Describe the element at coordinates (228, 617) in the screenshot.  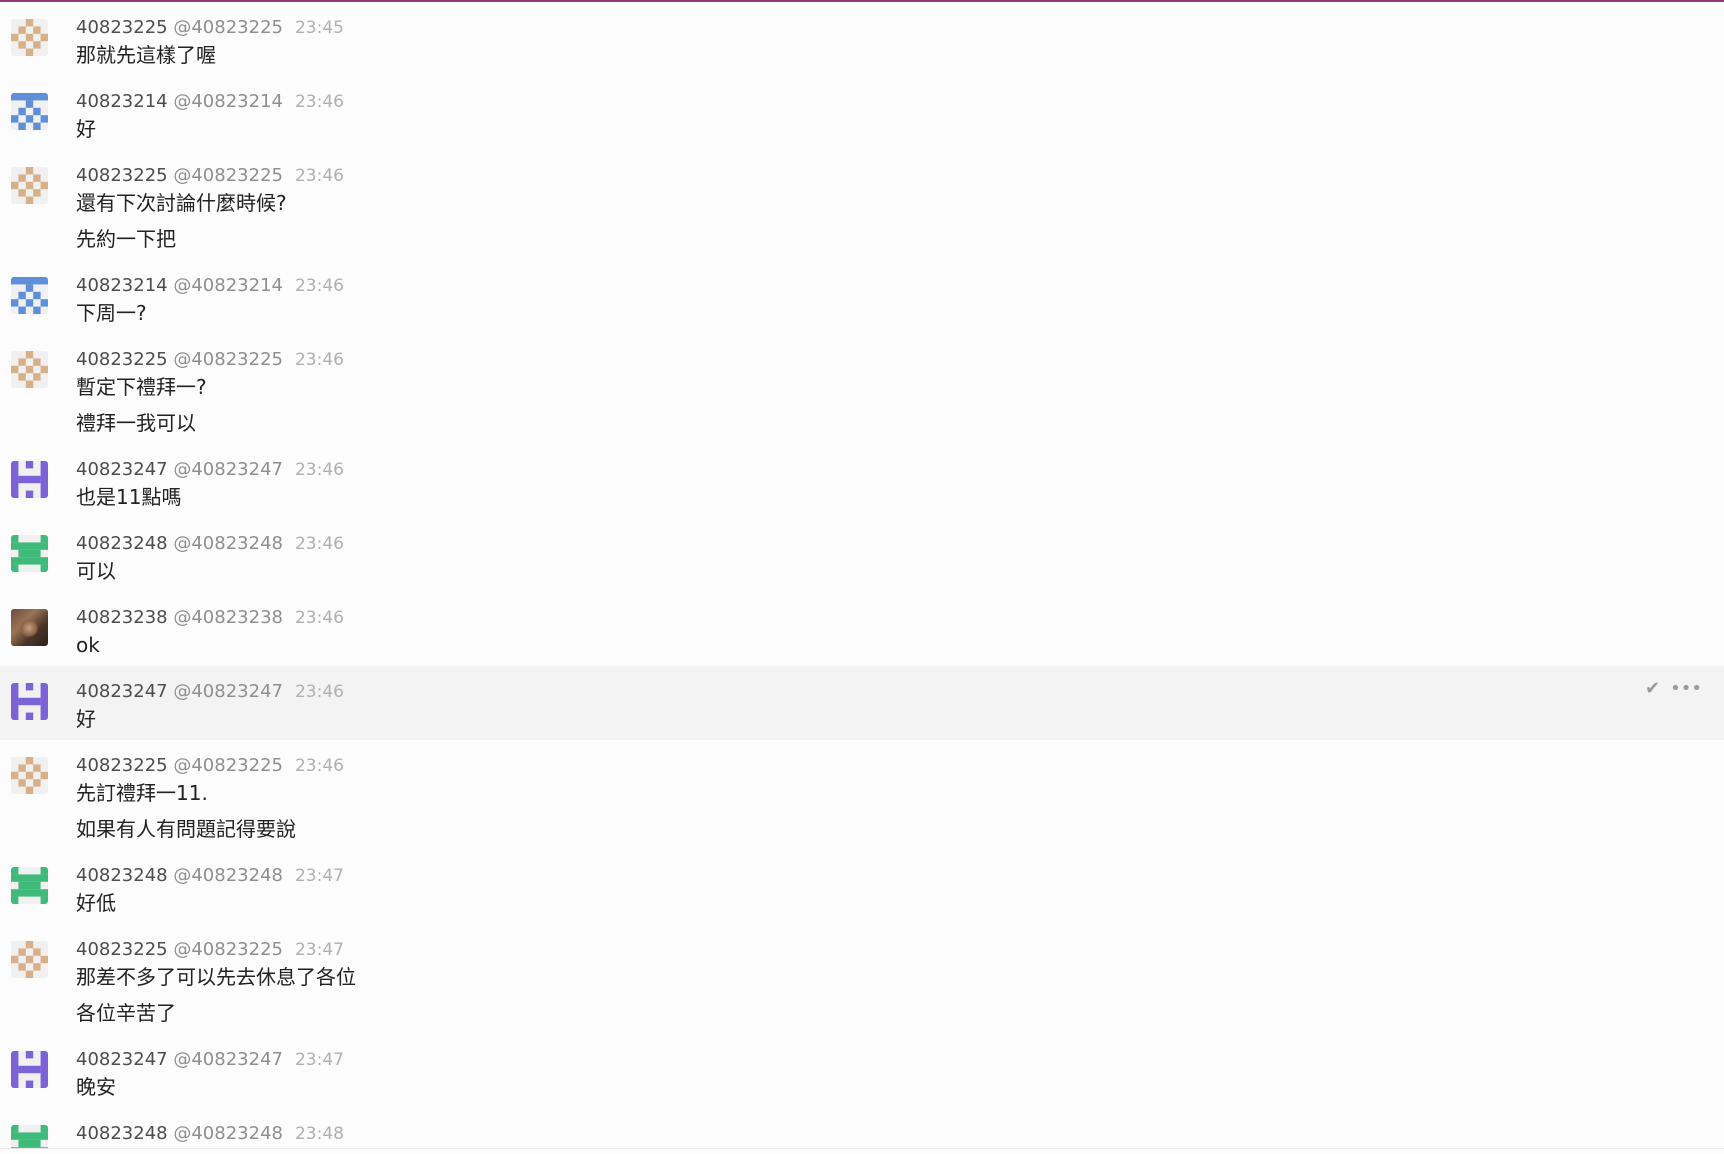
I see `user-handle: @40823238` at that location.